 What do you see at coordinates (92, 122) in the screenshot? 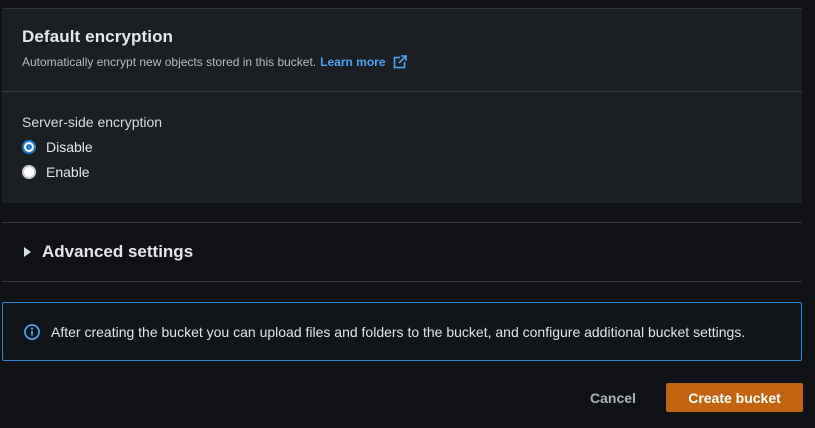
I see `server-side-encryption-label: Server-side encryption` at bounding box center [92, 122].